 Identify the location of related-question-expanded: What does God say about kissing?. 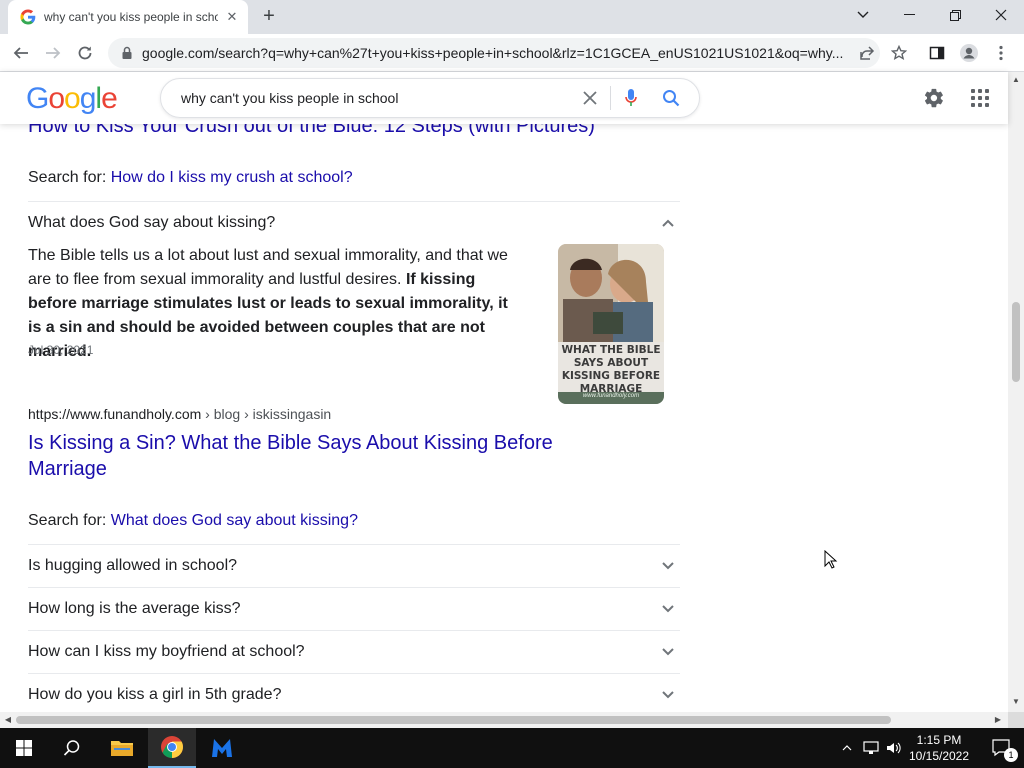
(354, 223).